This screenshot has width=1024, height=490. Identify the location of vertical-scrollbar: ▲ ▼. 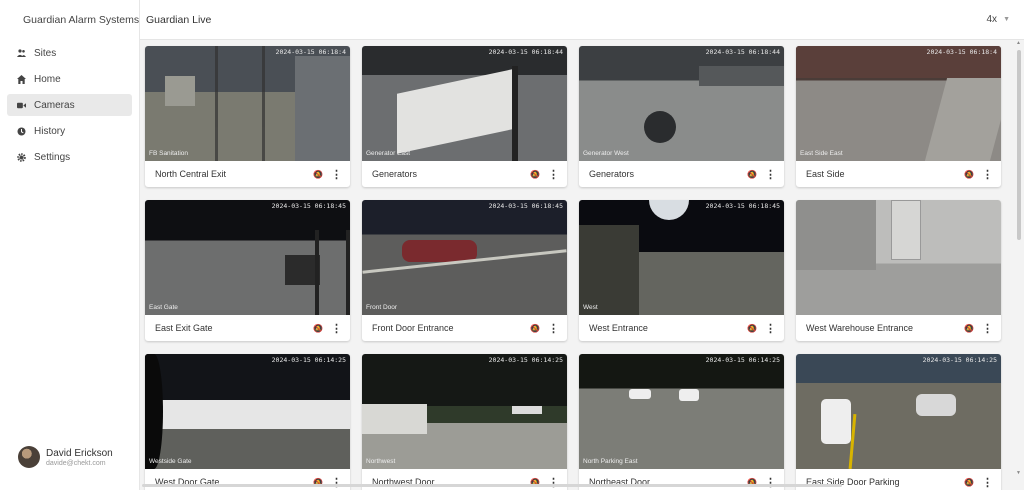
(1019, 258).